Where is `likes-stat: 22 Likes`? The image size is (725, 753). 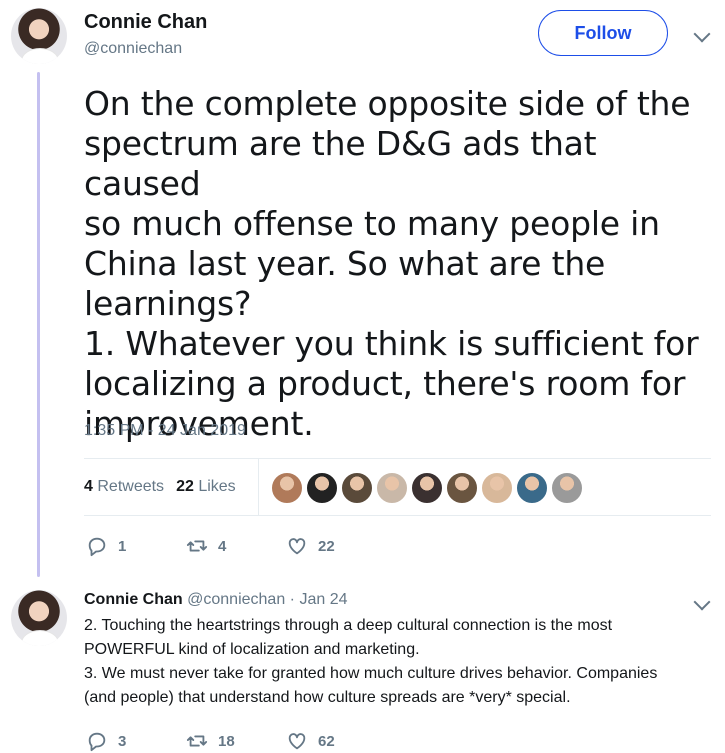
likes-stat: 22 Likes is located at coordinates (206, 487).